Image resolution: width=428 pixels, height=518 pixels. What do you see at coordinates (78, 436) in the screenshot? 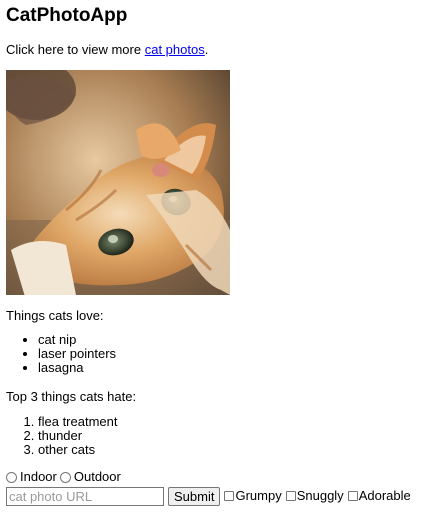
I see `list-item: thunder` at bounding box center [78, 436].